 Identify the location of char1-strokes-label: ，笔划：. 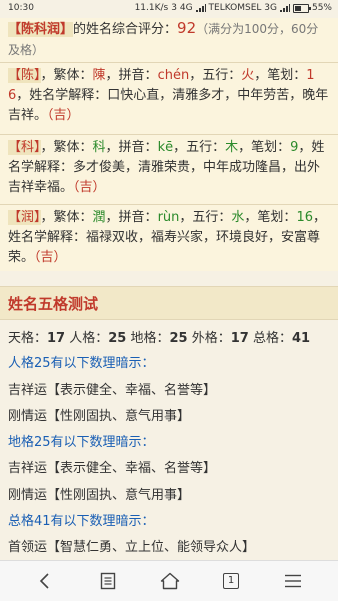
(280, 75).